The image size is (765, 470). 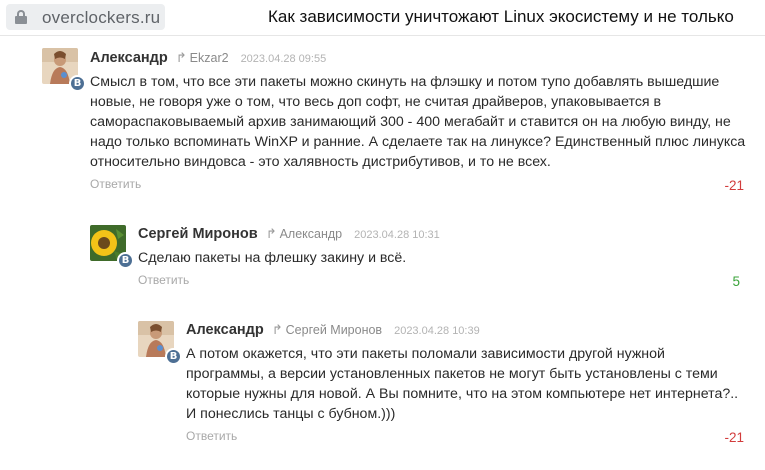 I want to click on reply-to: ↱ Сергей Миронов, so click(x=327, y=330).